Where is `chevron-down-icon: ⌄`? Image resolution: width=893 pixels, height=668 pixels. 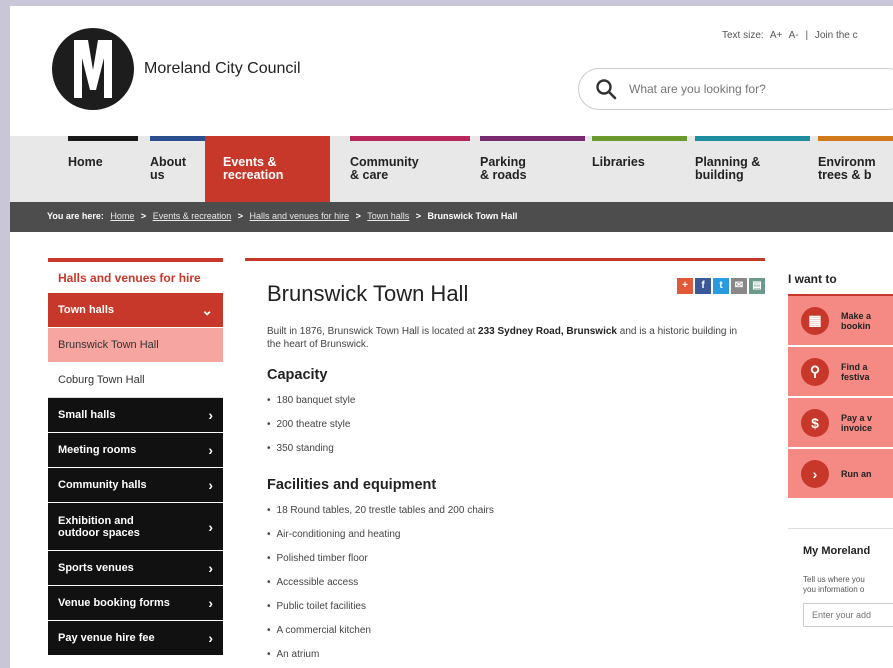 chevron-down-icon: ⌄ is located at coordinates (207, 309).